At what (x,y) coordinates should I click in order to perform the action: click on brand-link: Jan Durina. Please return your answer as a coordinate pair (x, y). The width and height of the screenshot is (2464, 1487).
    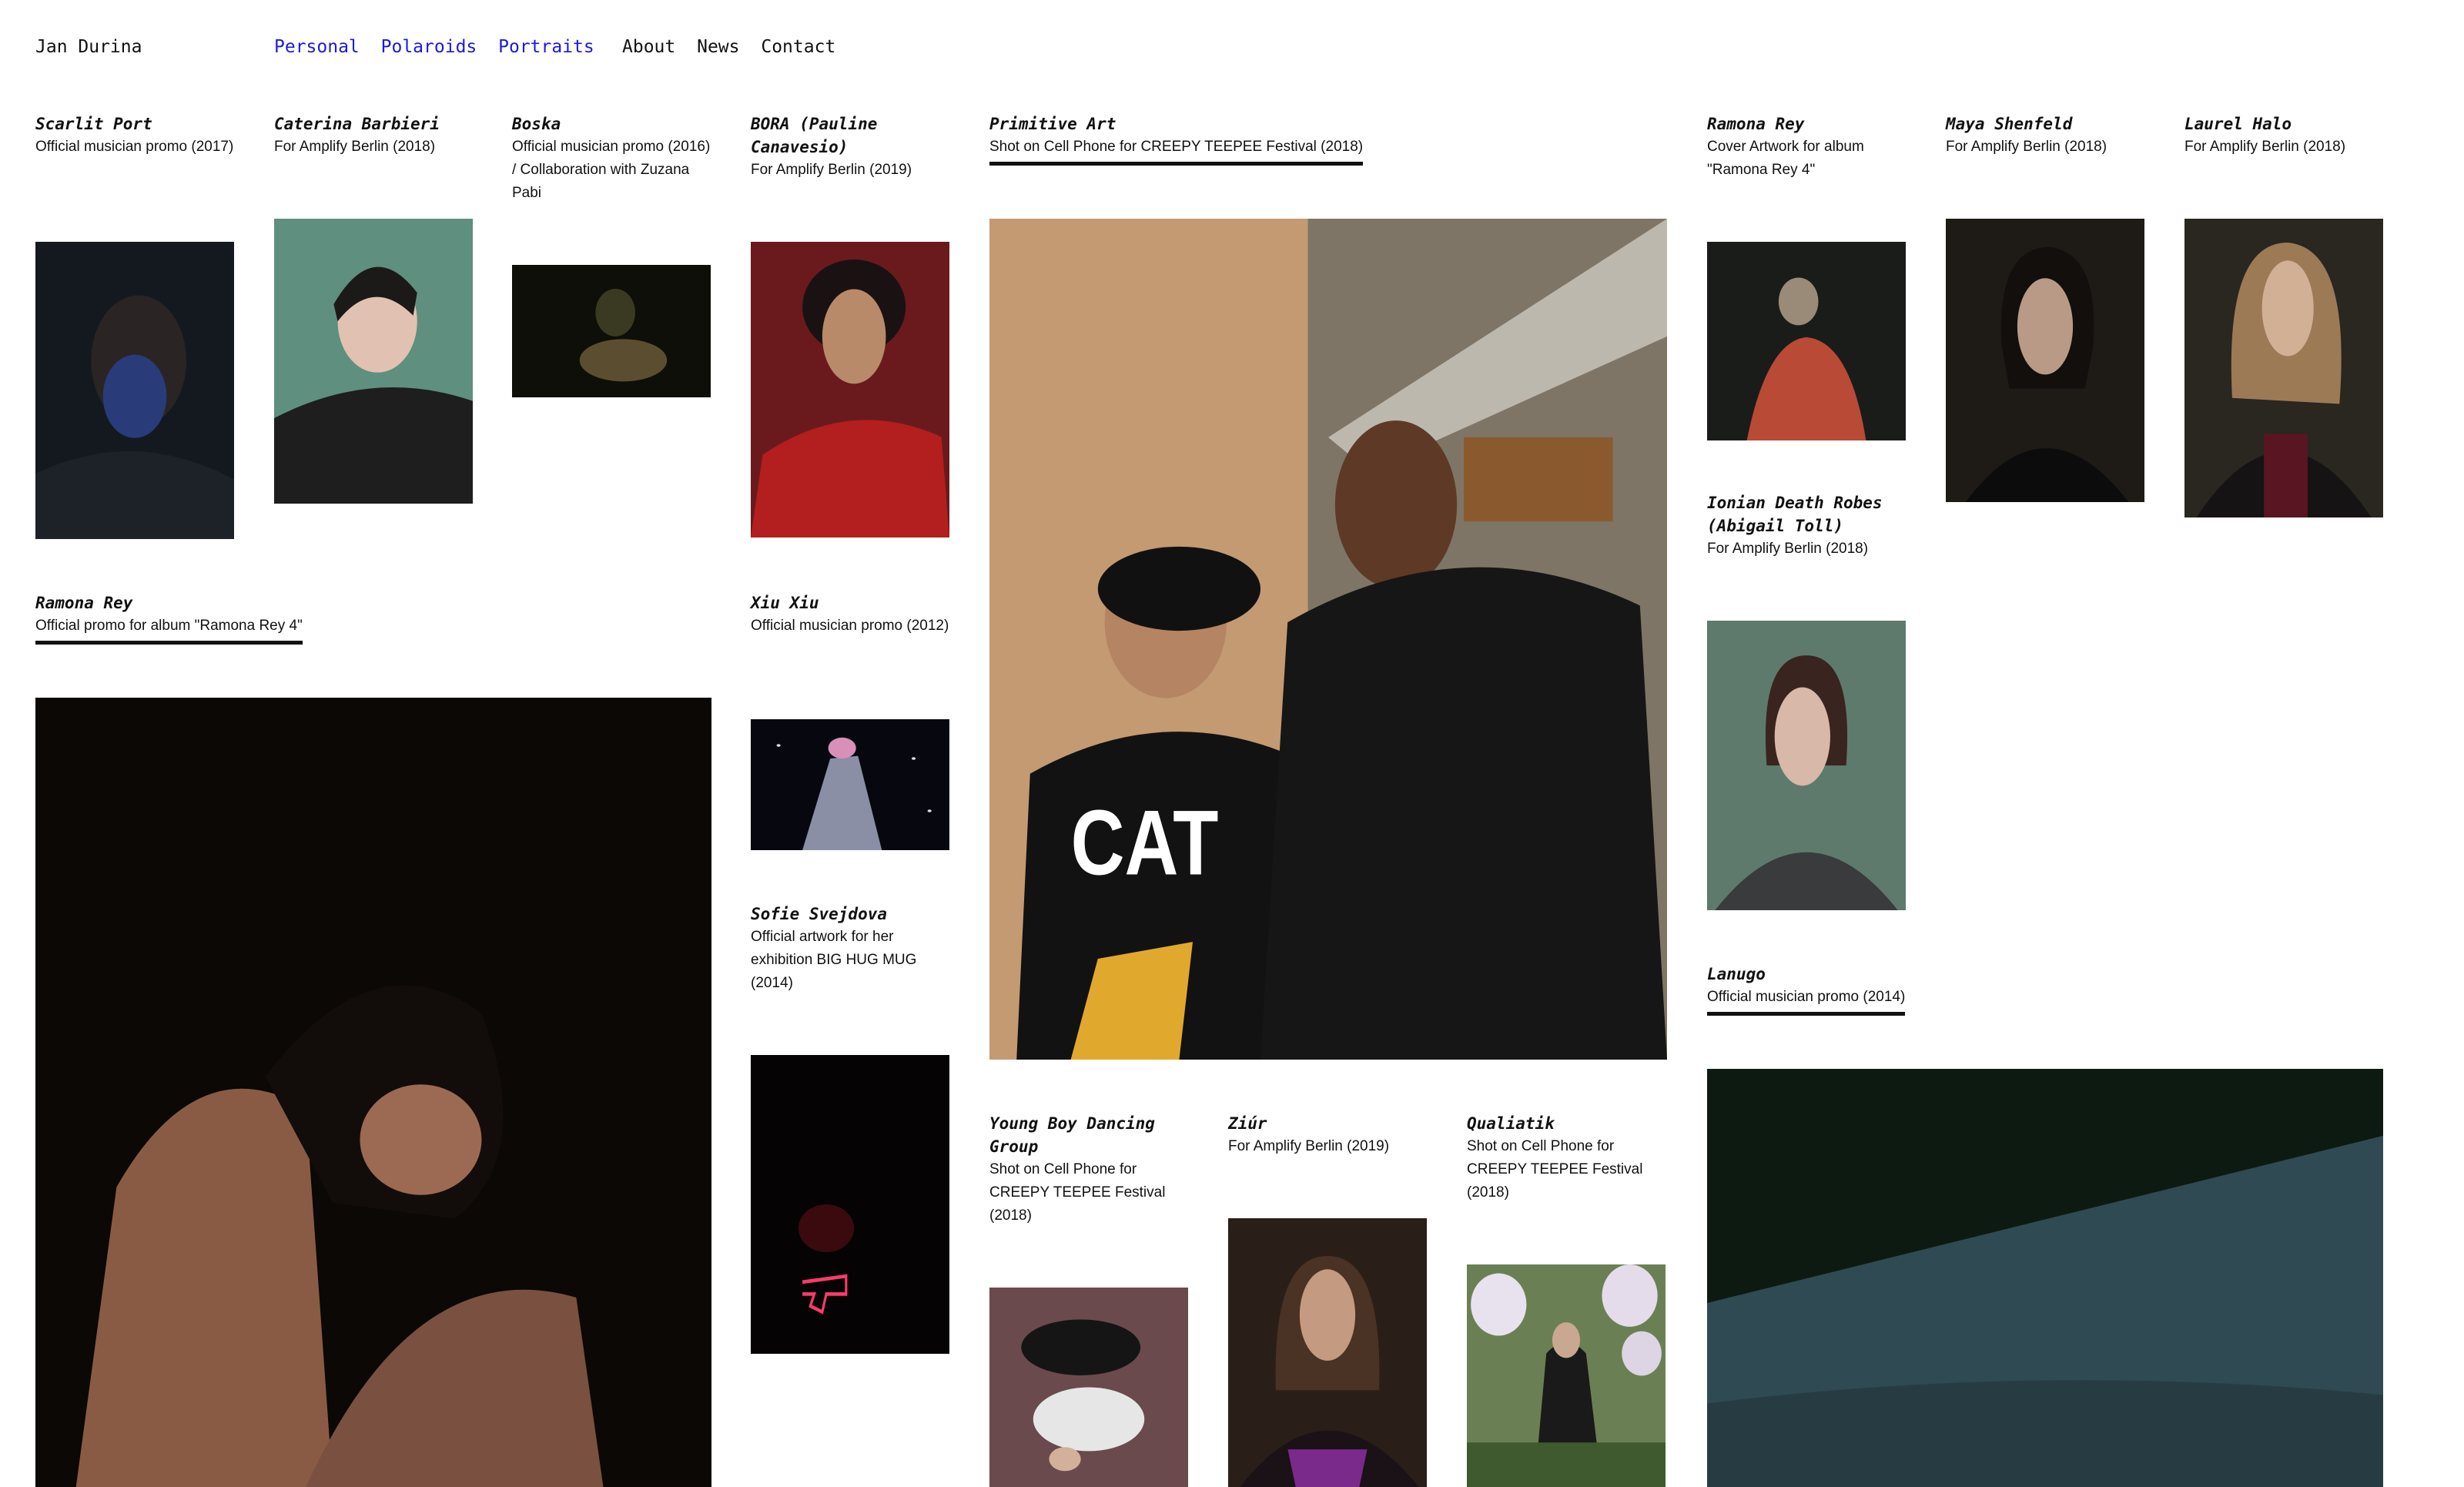
    Looking at the image, I should click on (88, 47).